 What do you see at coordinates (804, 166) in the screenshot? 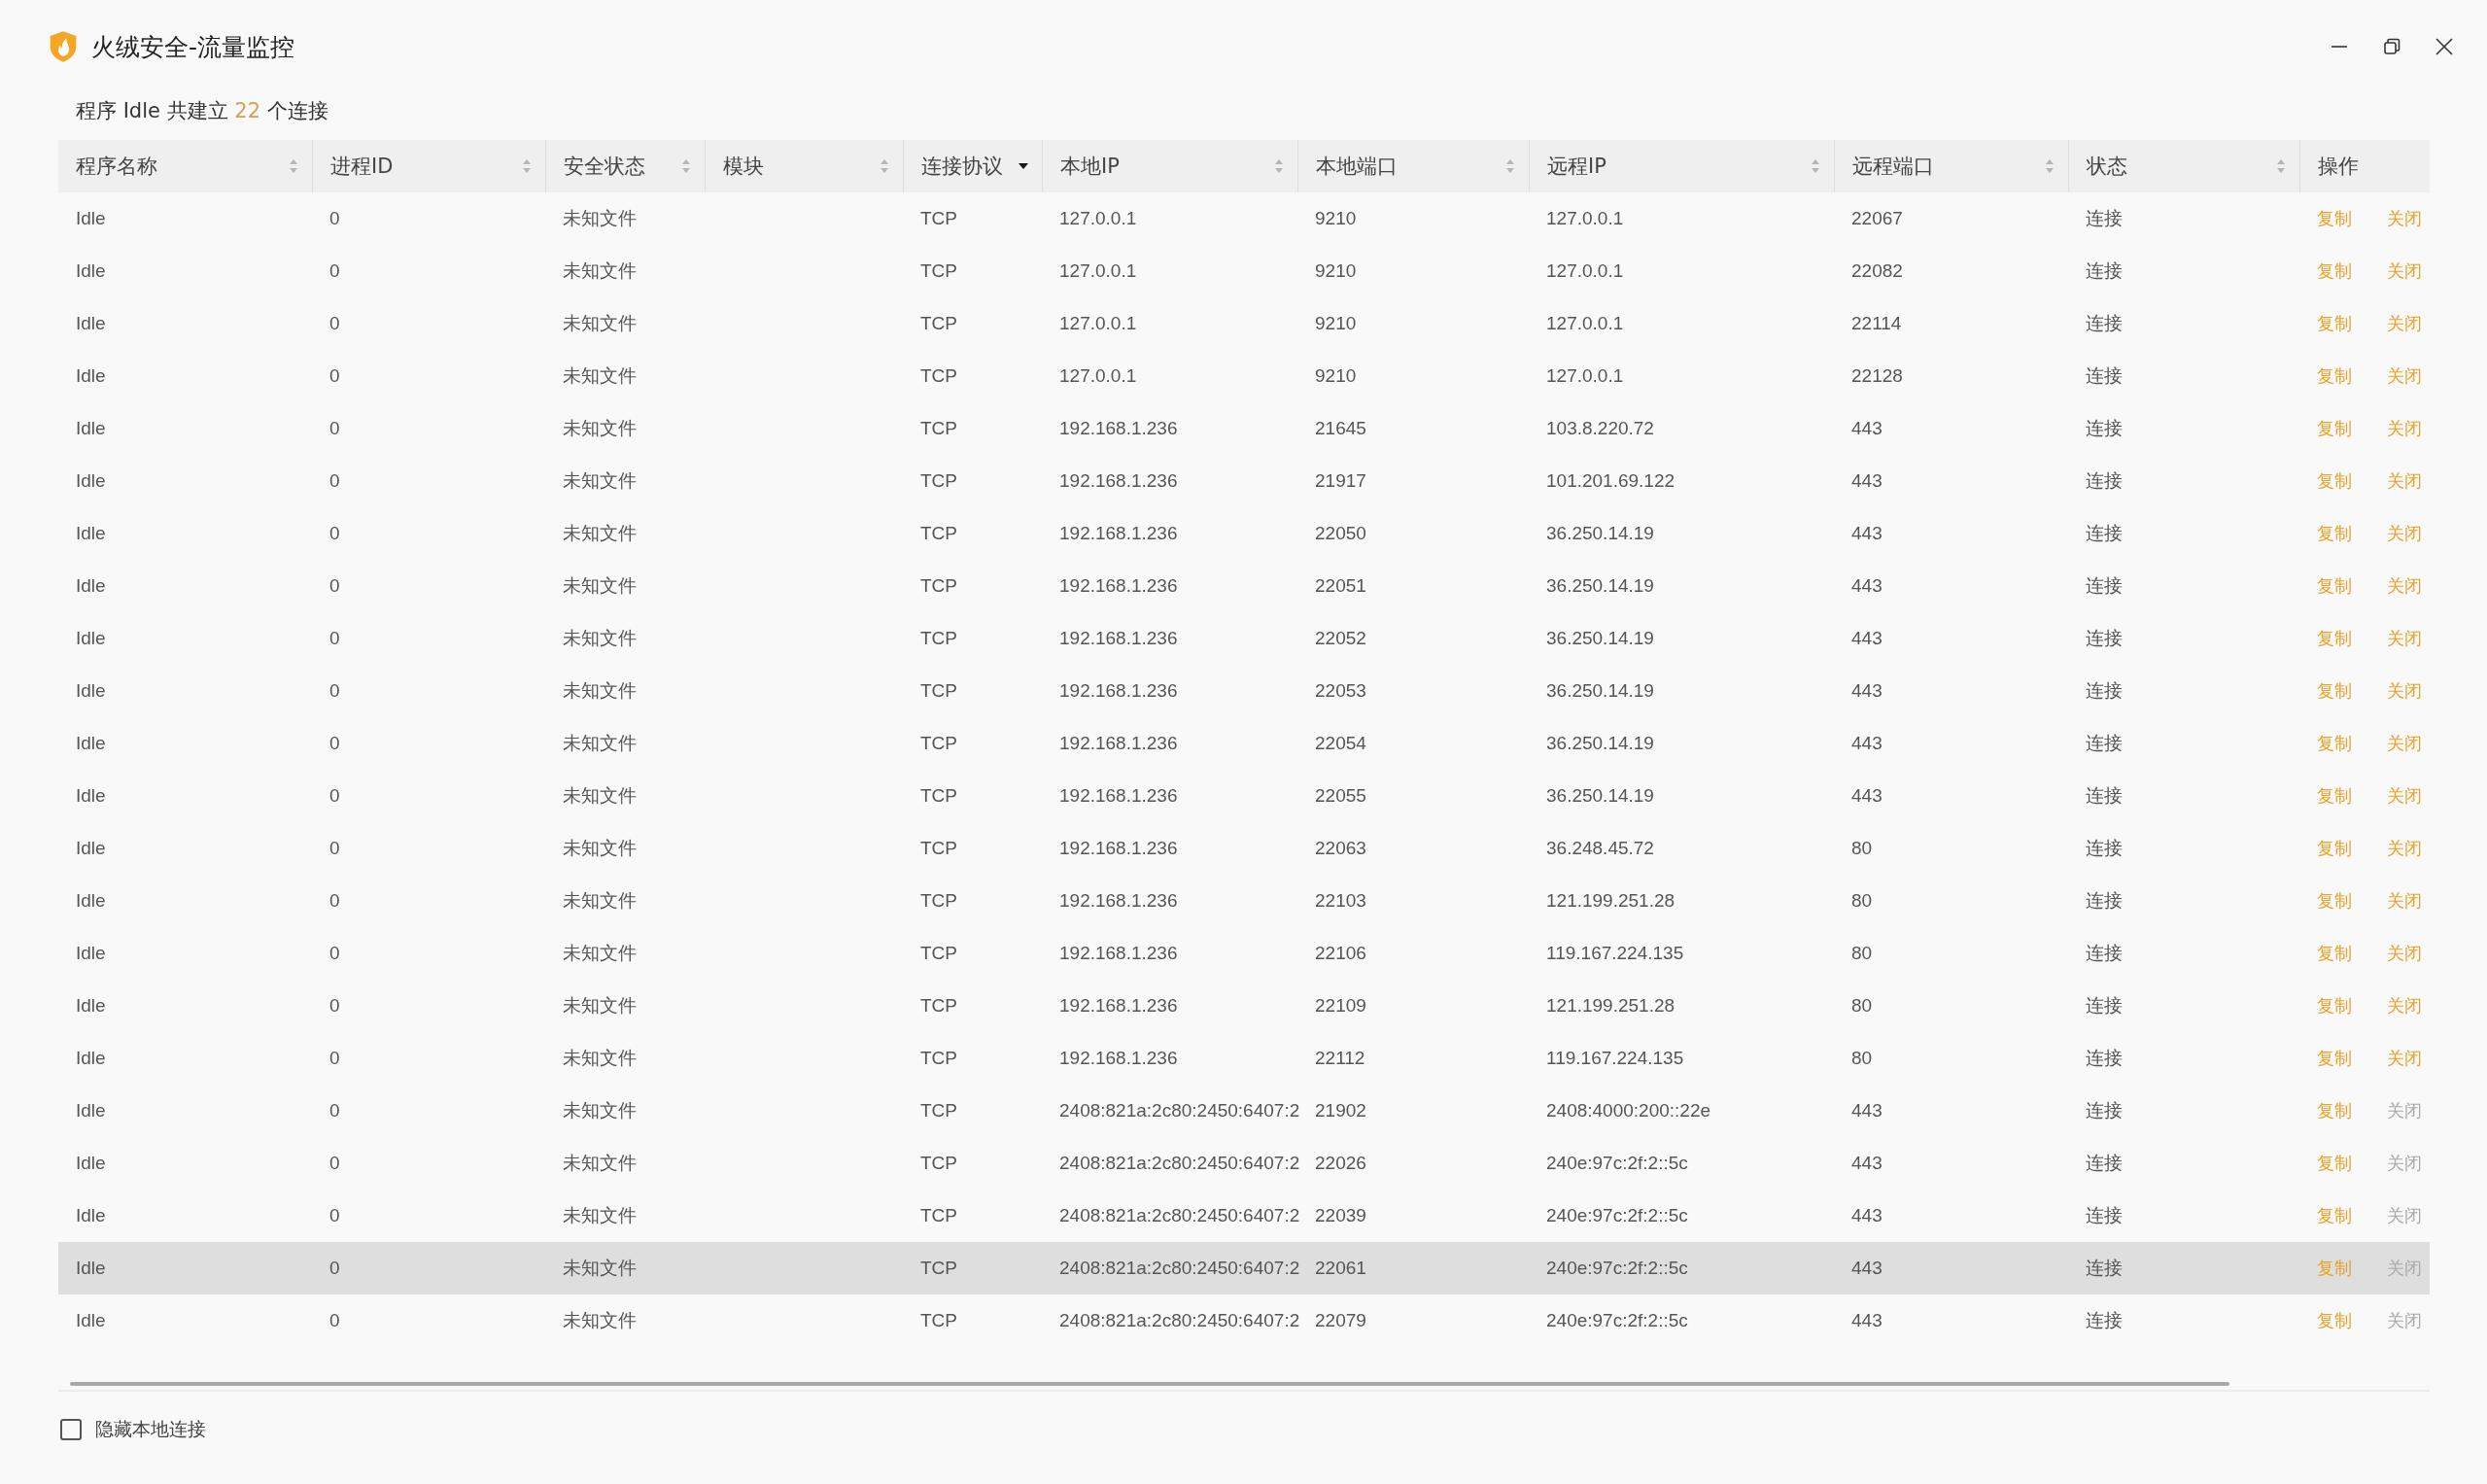
I see `column-header: 模块` at bounding box center [804, 166].